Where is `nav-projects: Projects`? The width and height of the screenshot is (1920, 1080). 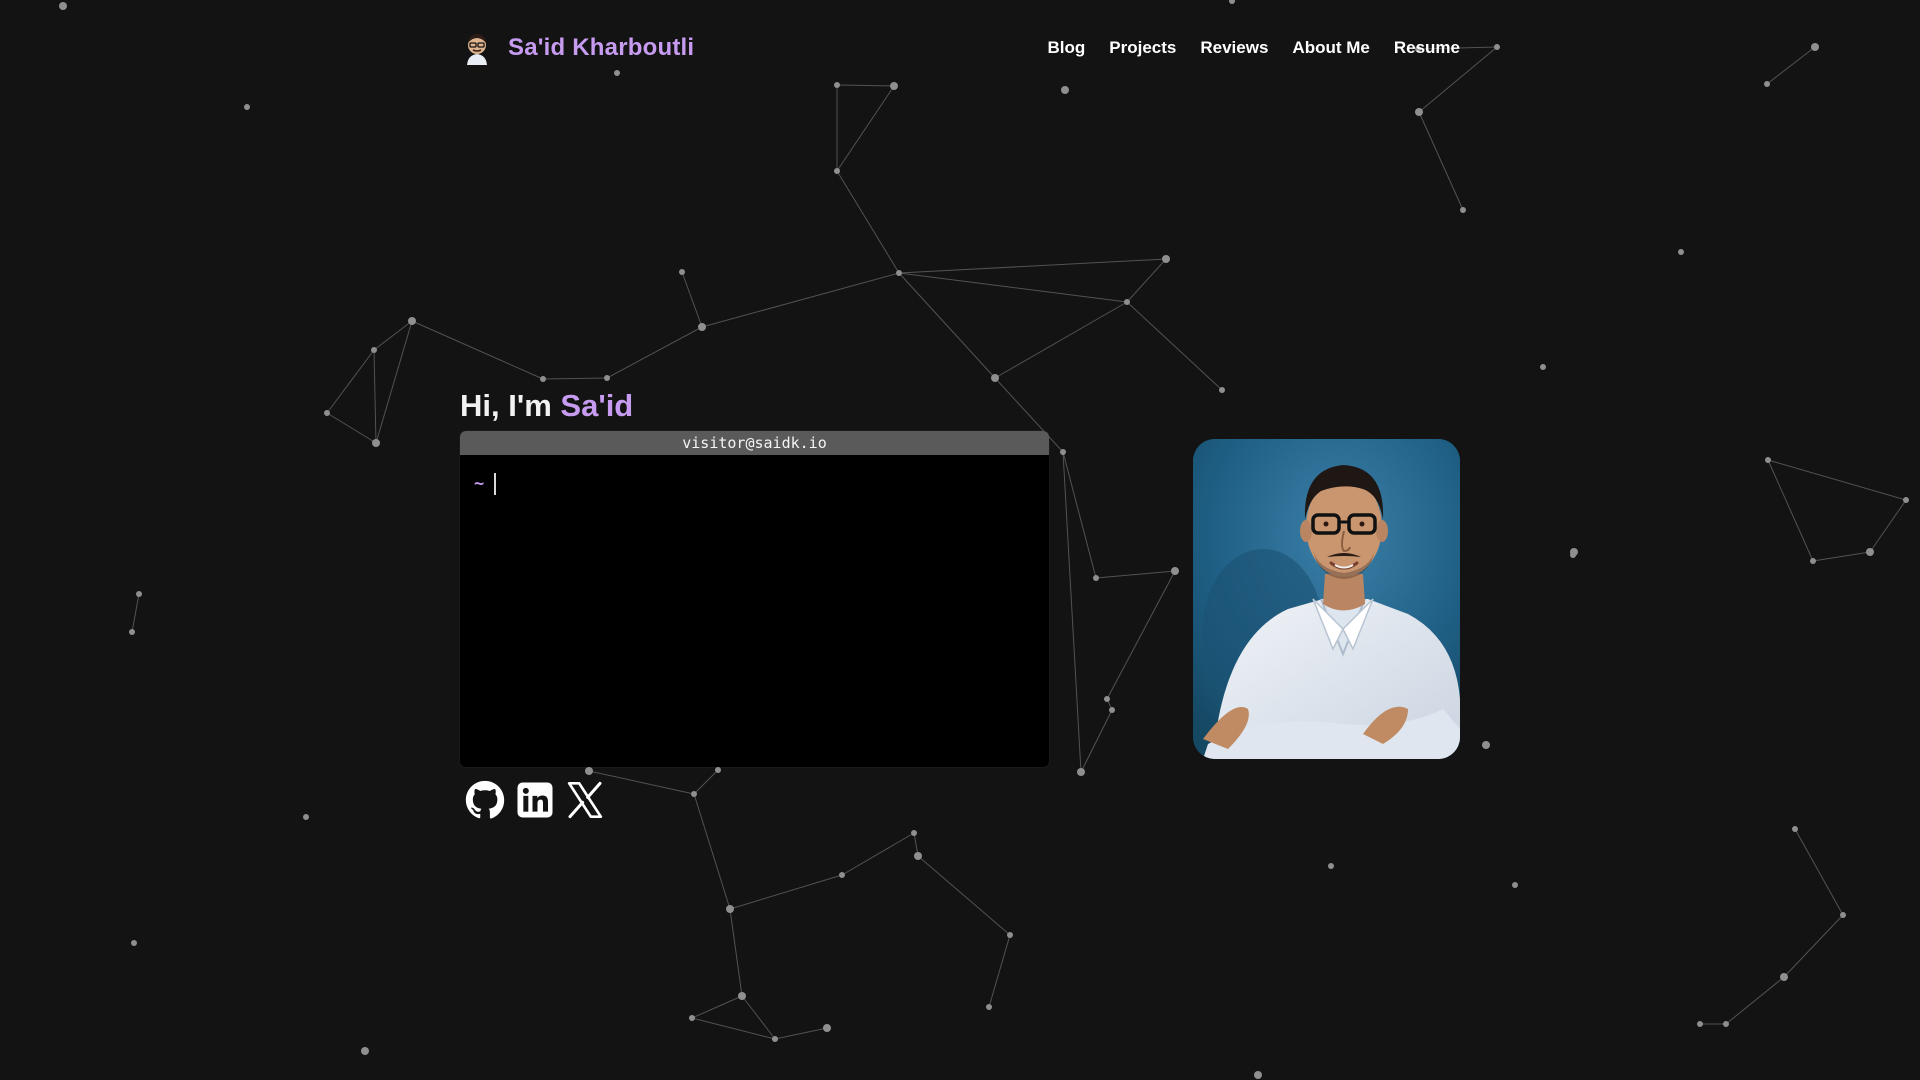
nav-projects: Projects is located at coordinates (1142, 48).